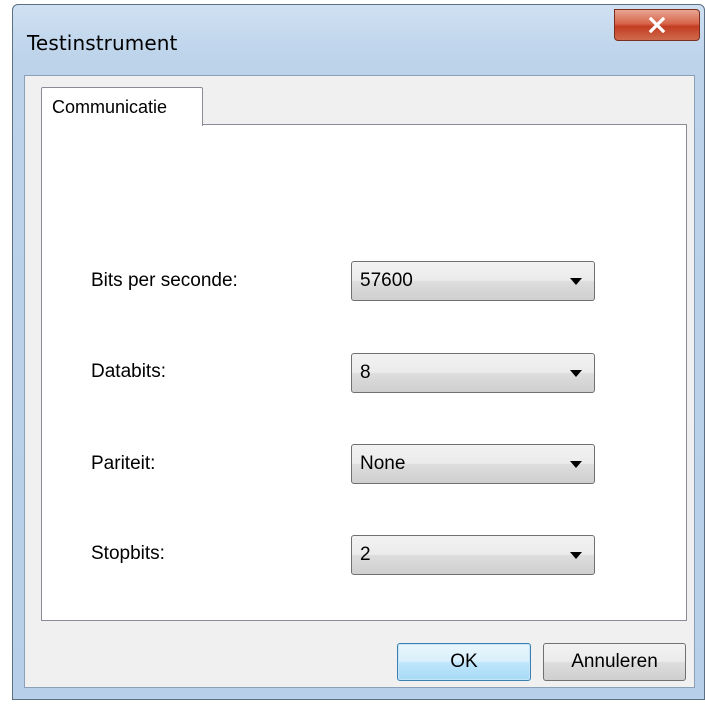 Image resolution: width=705 pixels, height=706 pixels. Describe the element at coordinates (128, 553) in the screenshot. I see `stopbits-label: Stopbits:` at that location.